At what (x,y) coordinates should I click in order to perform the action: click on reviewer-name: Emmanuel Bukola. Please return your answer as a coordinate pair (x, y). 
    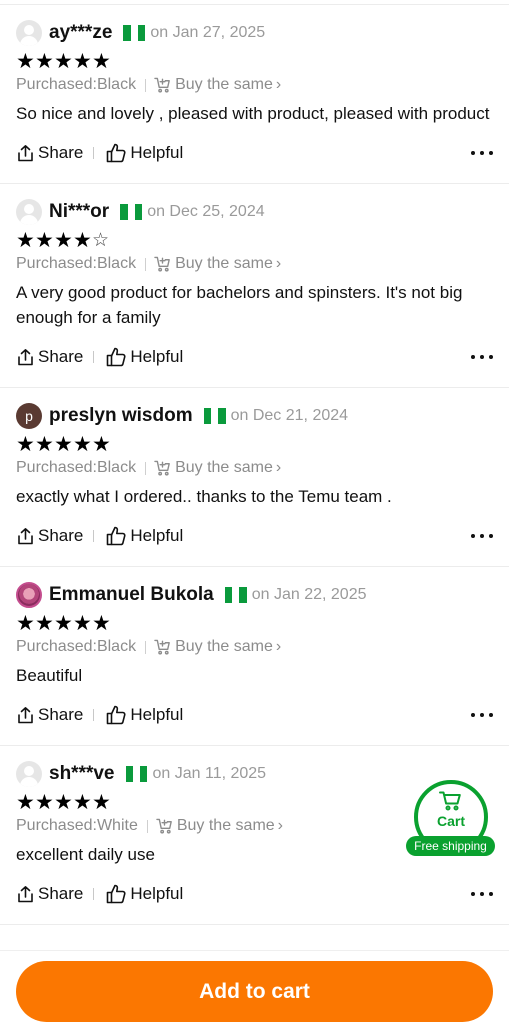
    Looking at the image, I should click on (131, 595).